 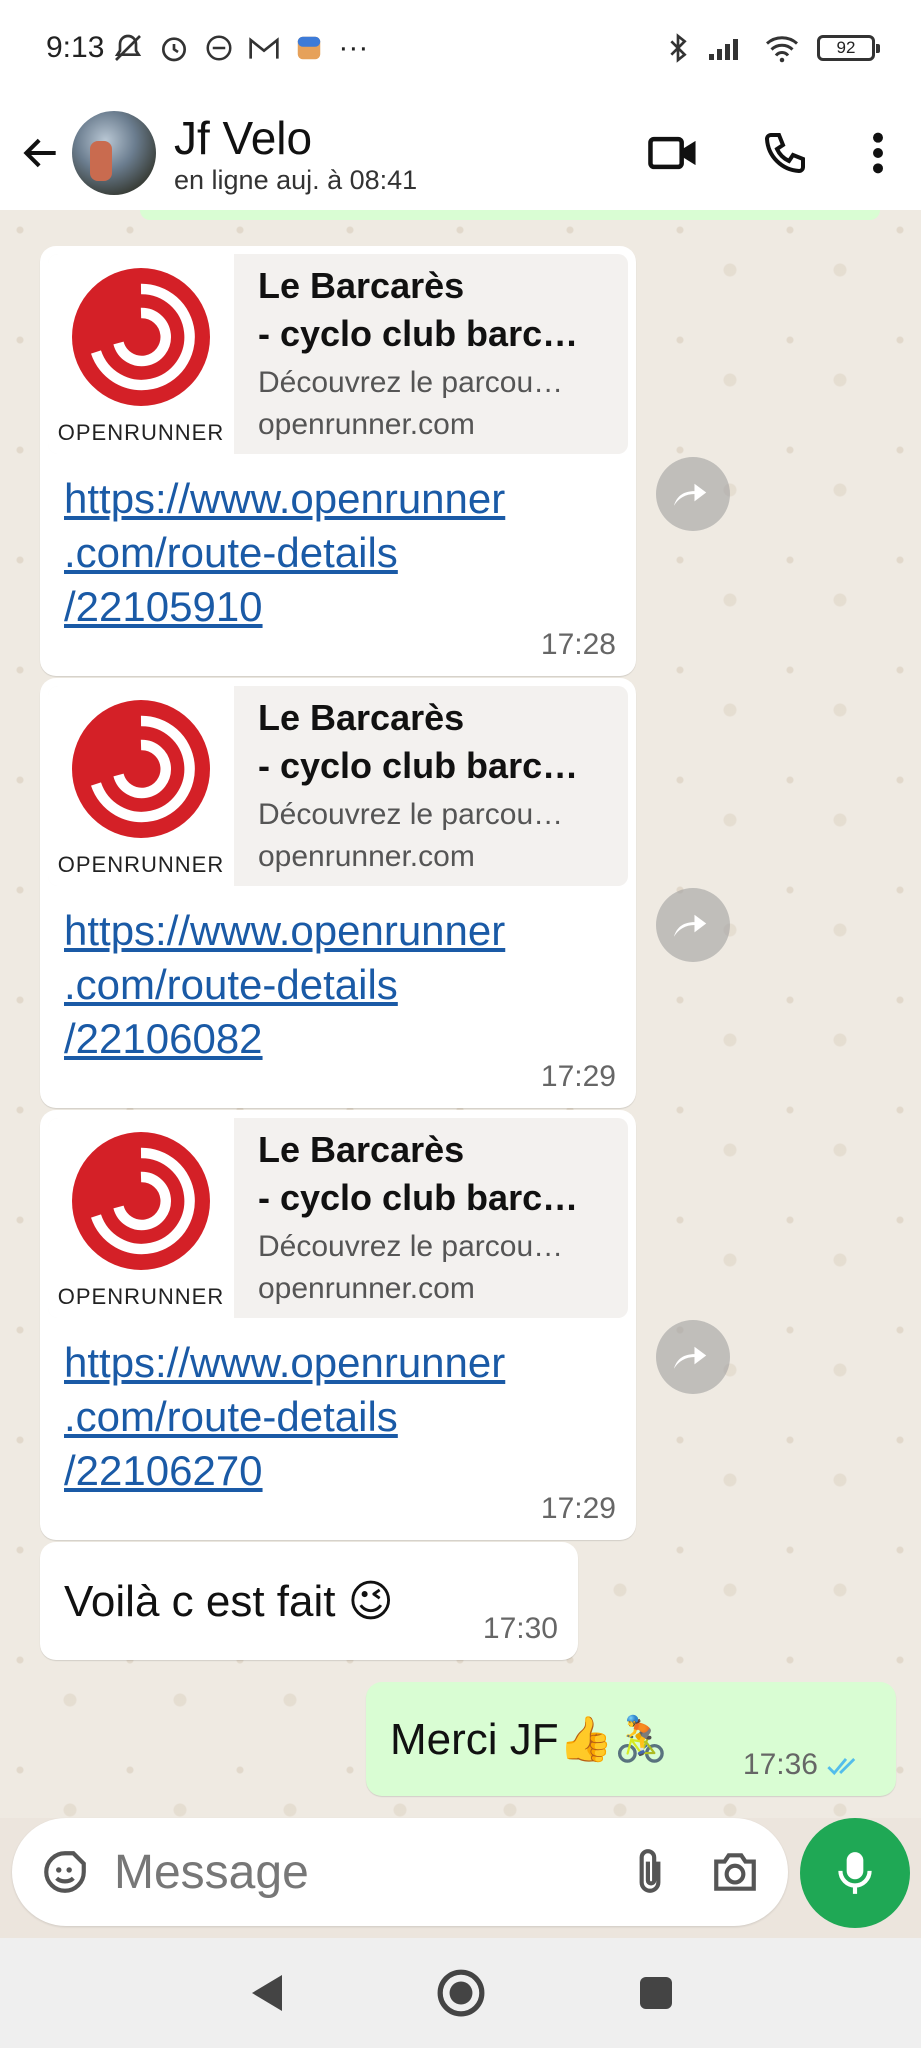 What do you see at coordinates (735, 1872) in the screenshot?
I see `camera-icon` at bounding box center [735, 1872].